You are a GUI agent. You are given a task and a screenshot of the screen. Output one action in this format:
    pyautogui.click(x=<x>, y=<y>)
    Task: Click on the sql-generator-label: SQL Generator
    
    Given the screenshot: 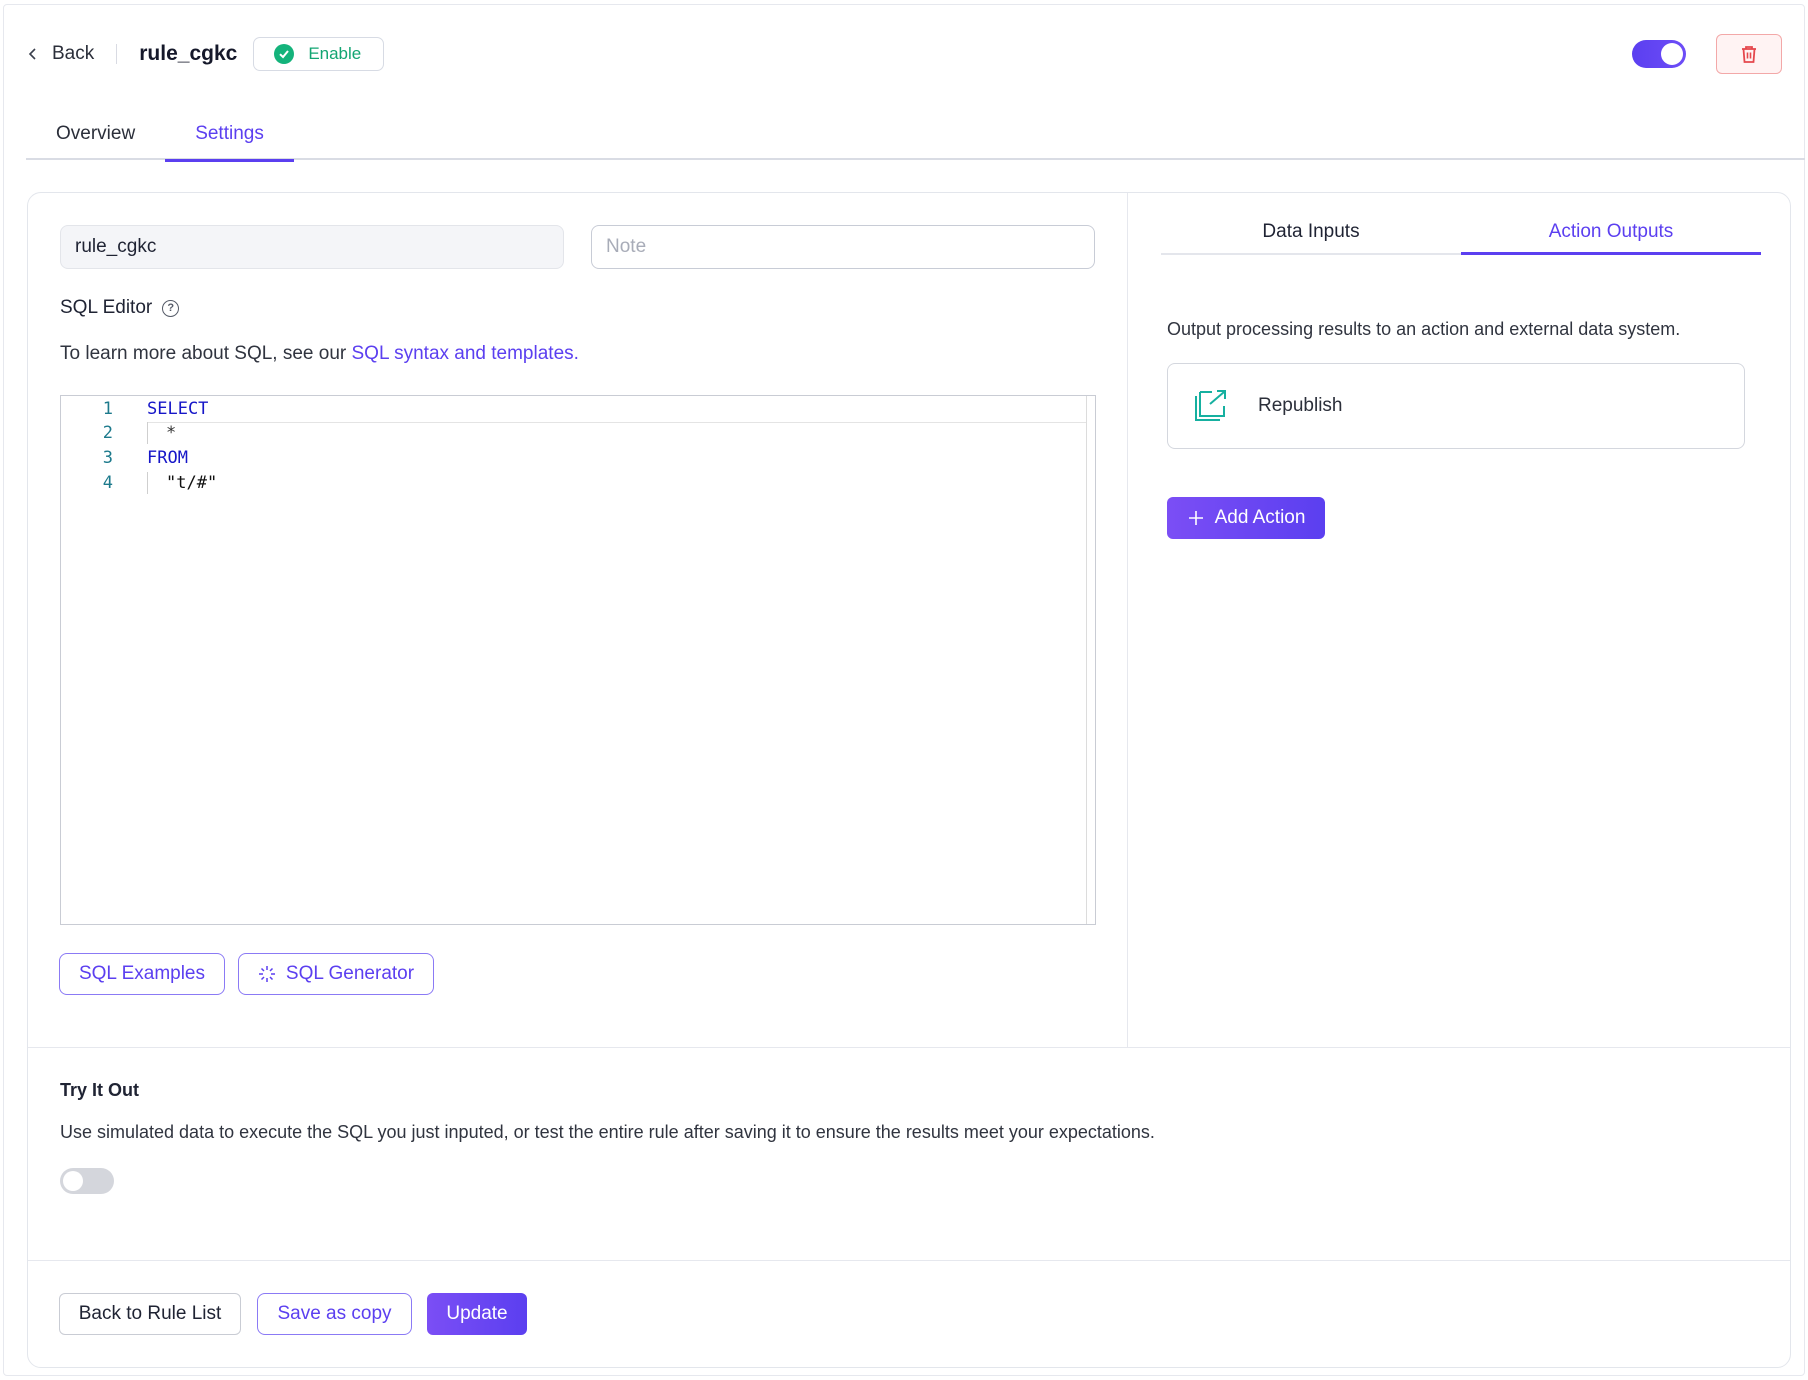 What is the action you would take?
    pyautogui.click(x=350, y=973)
    